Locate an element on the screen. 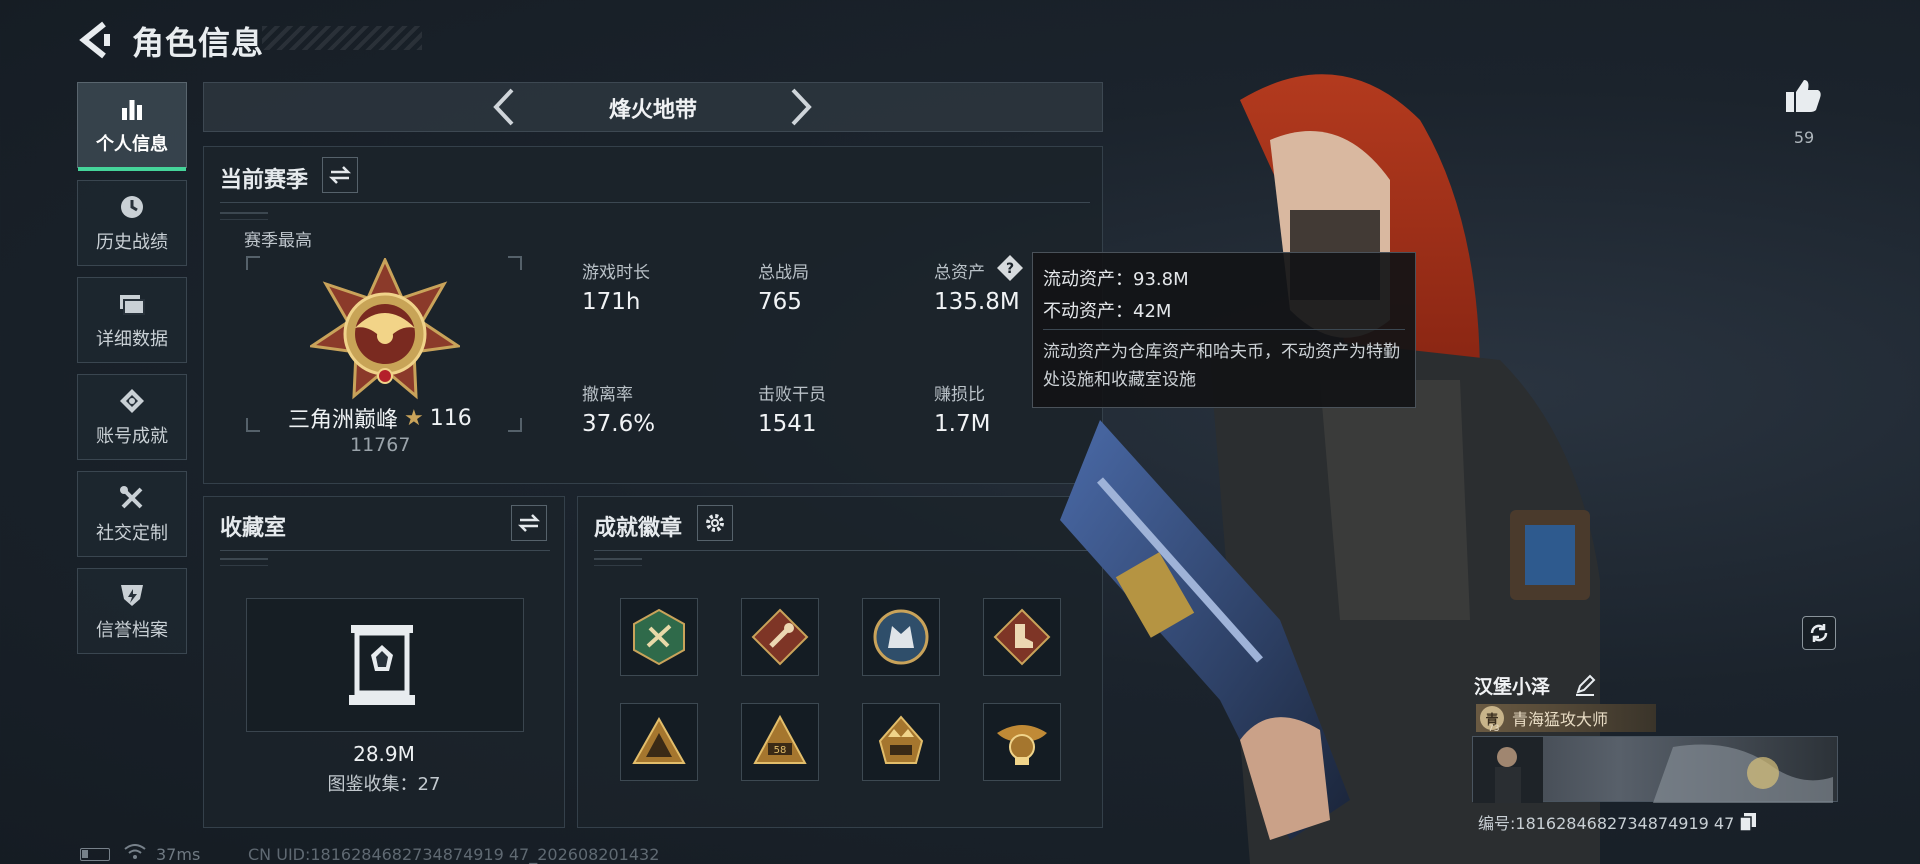  badge-insect-icon is located at coordinates (659, 637).